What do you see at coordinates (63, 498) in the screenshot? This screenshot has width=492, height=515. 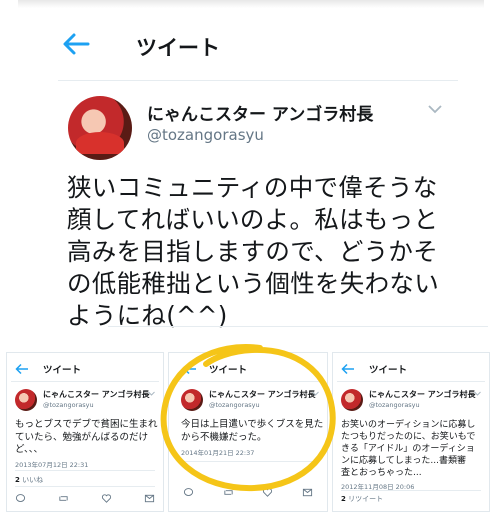 I see `retweet-icon` at bounding box center [63, 498].